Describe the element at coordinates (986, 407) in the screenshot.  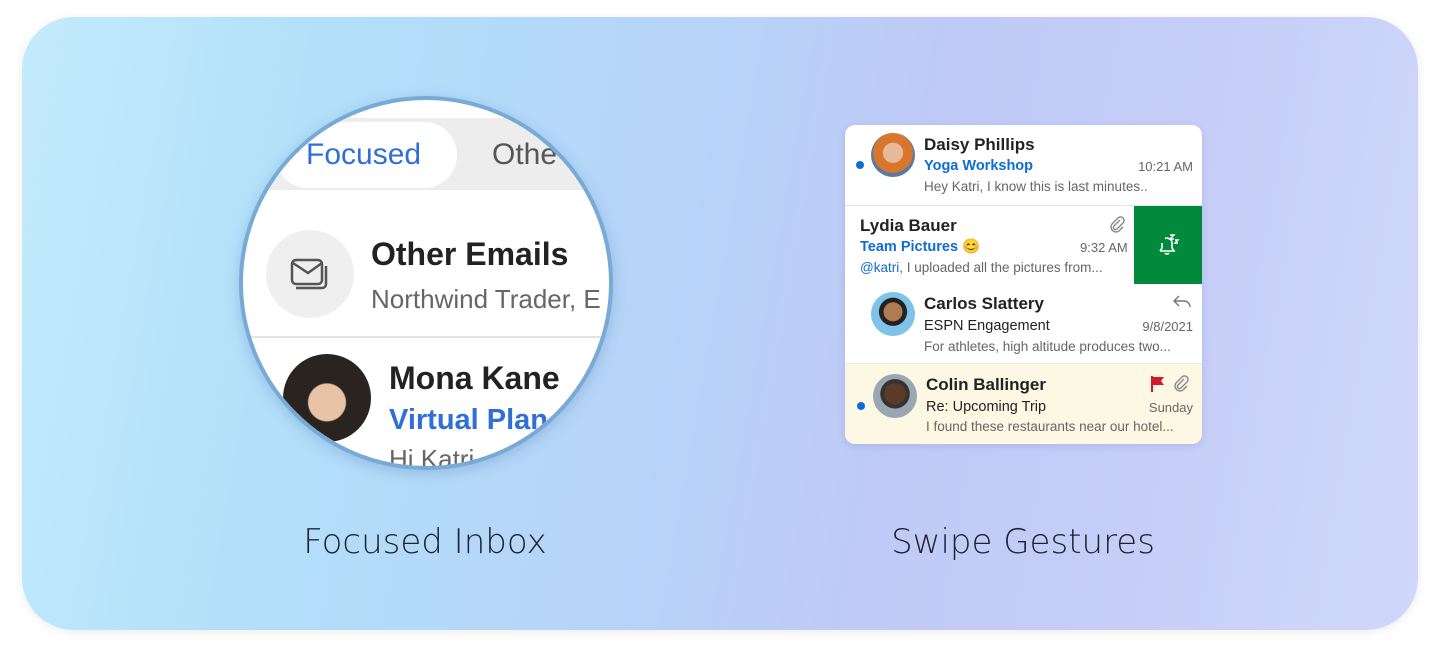
I see `subject: Re: Upcoming Trip` at that location.